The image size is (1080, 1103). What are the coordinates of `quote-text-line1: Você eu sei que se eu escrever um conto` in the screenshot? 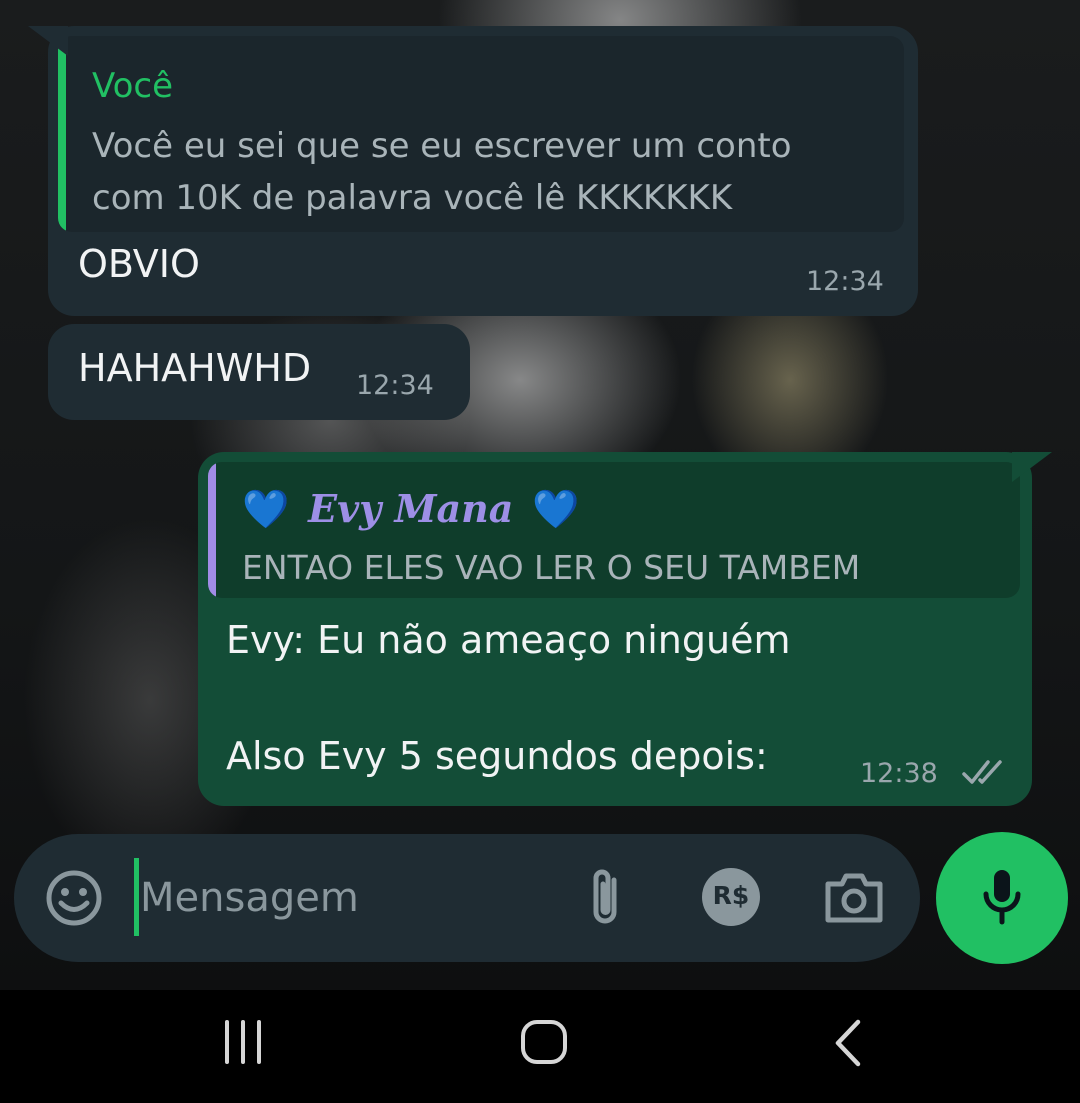 It's located at (442, 146).